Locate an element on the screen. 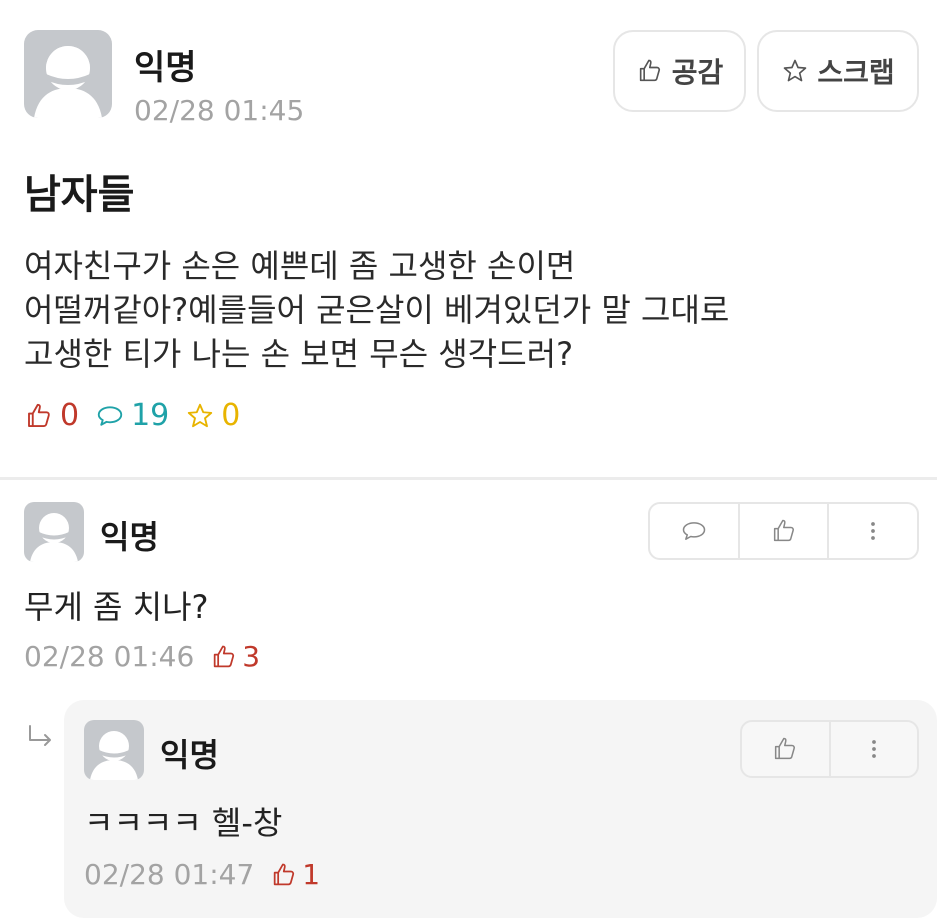  reply-author-name: 익명 is located at coordinates (189, 755).